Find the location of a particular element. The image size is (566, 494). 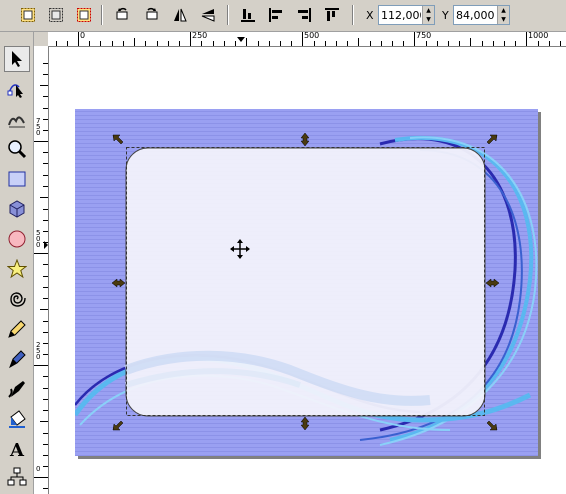

zoom-tool-icon is located at coordinates (17, 149).